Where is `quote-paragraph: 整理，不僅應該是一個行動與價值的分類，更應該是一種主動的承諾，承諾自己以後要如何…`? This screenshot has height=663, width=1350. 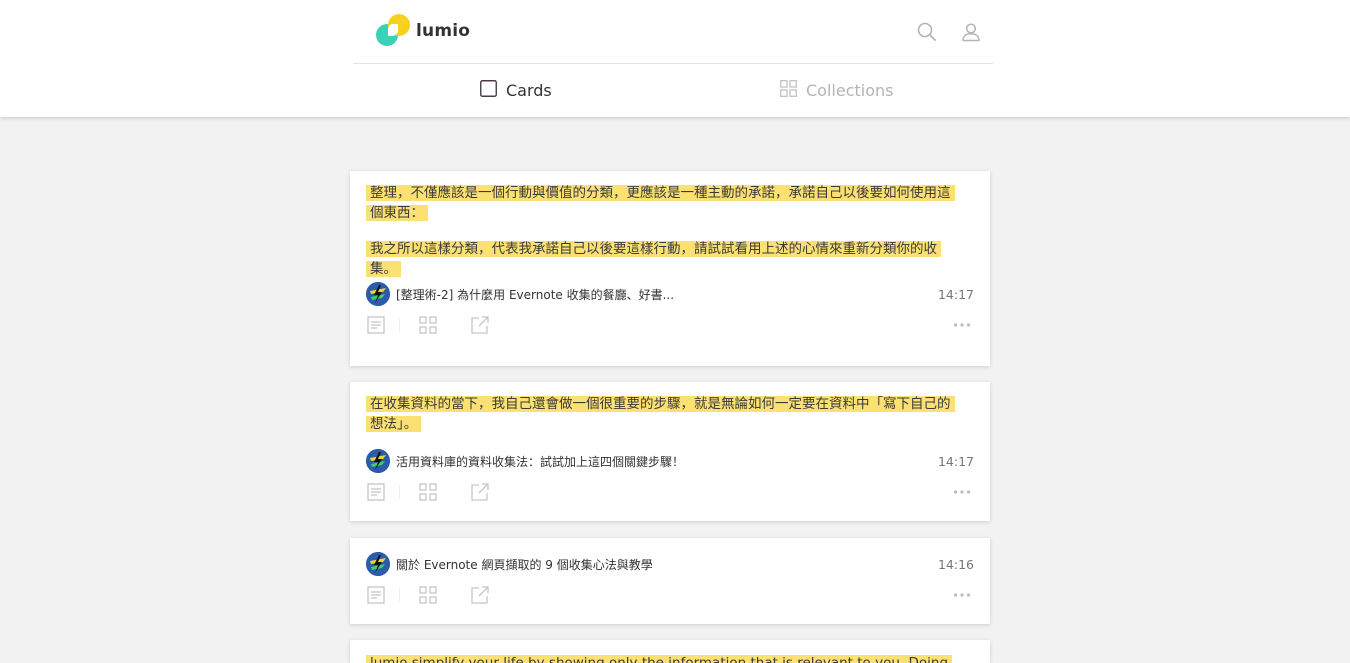
quote-paragraph: 整理，不僅應該是一個行動與價值的分類，更應該是一種主動的承諾，承諾自己以後要如何… is located at coordinates (660, 203).